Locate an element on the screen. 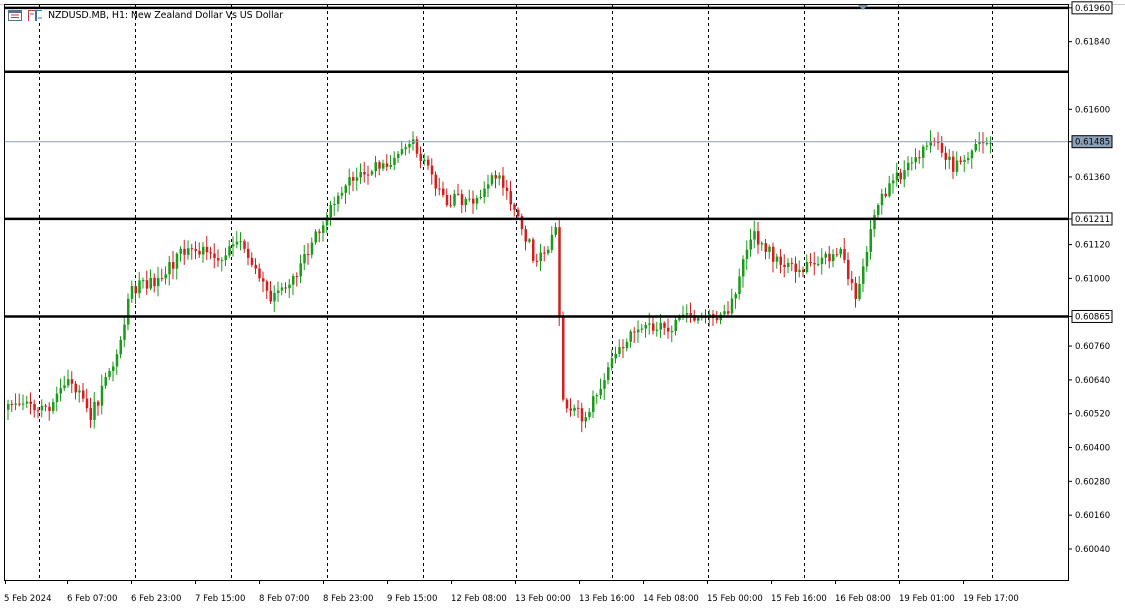 The width and height of the screenshot is (1125, 608). price-label: 0.60160 is located at coordinates (1092, 516).